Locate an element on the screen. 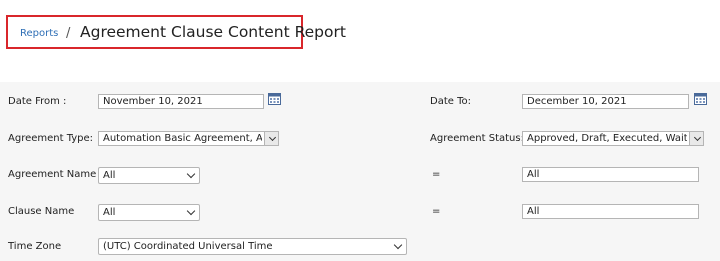  clause-name-input: All is located at coordinates (610, 211).